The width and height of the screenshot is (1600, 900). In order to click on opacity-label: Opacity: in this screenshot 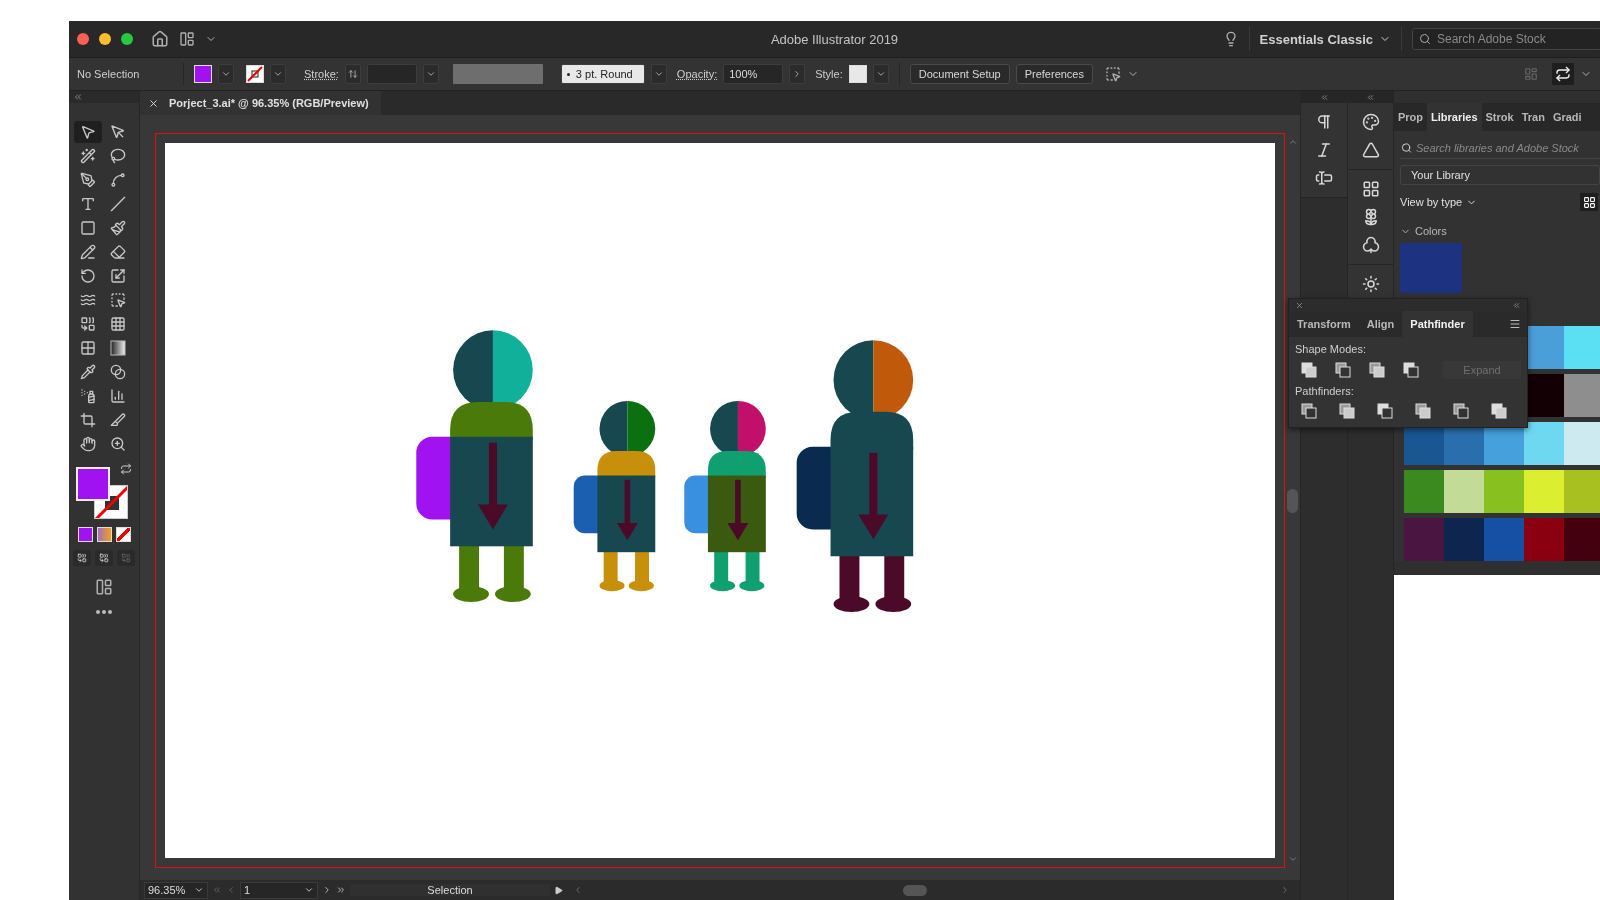, I will do `click(697, 74)`.